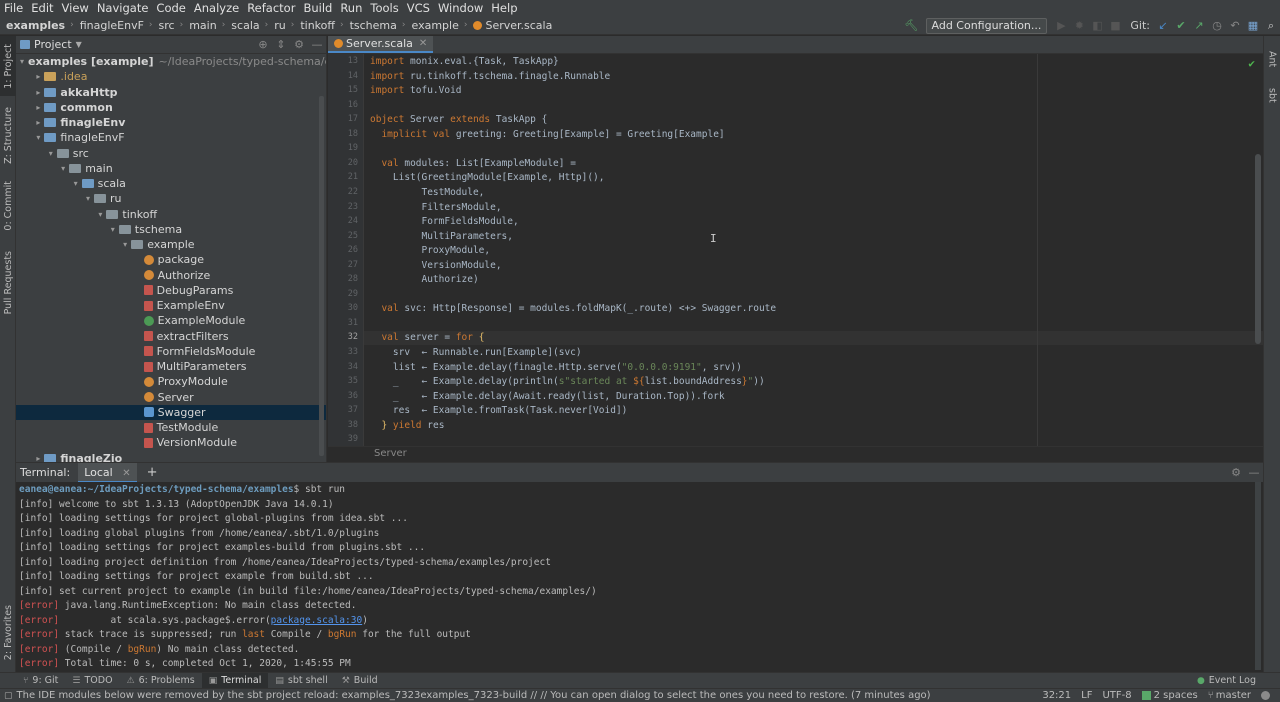 The height and width of the screenshot is (702, 1280). I want to click on project-structure-icon: ▦, so click(1253, 25).